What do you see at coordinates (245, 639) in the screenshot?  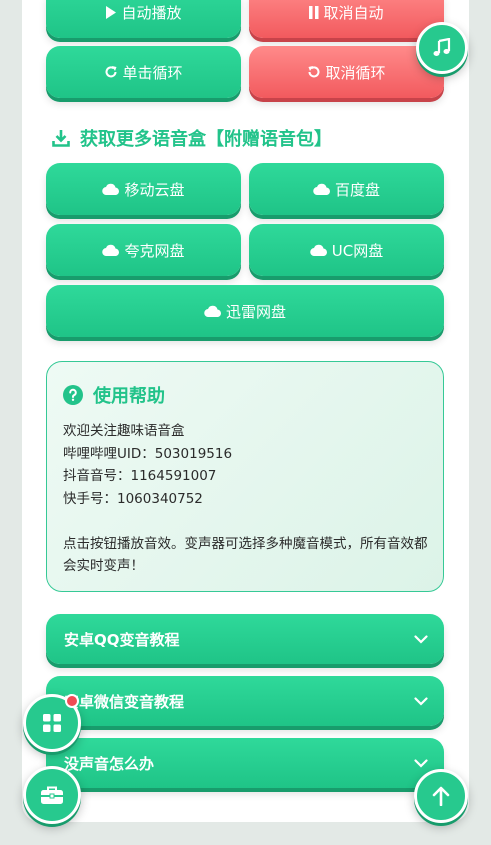 I see `faq-item-android-qq: 安卓QQ变音教程` at bounding box center [245, 639].